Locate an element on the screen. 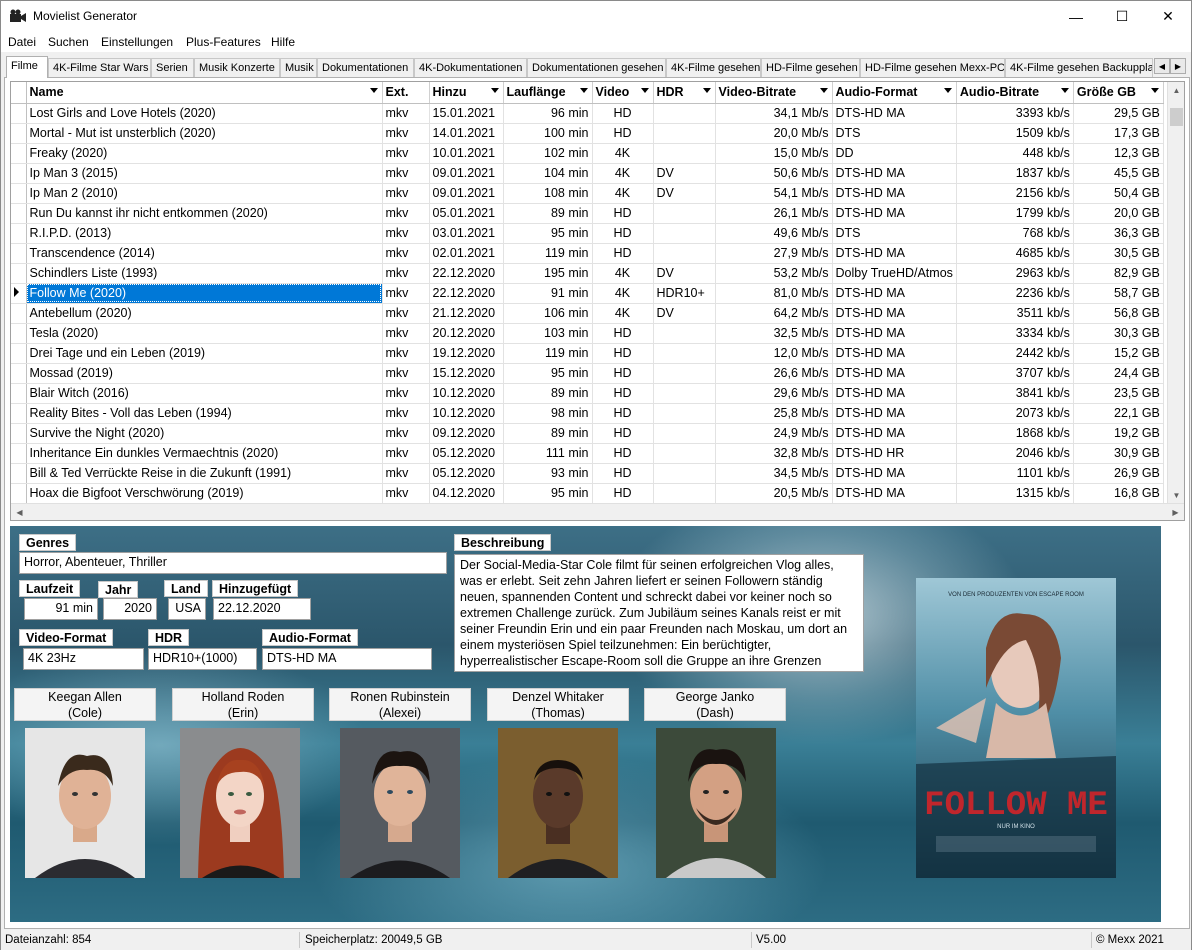 This screenshot has height=950, width=1192. menu-hilfe: Hilfe is located at coordinates (283, 42).